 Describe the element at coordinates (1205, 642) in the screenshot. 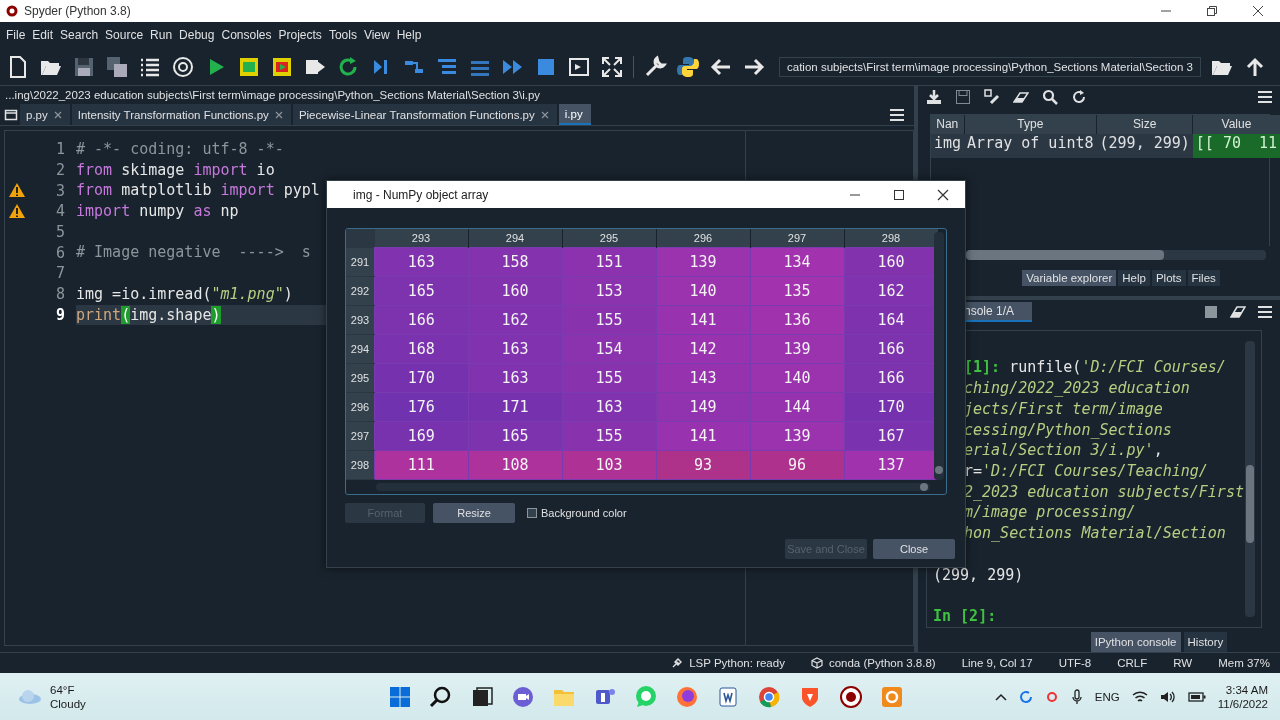

I see `pane-tab: History` at that location.